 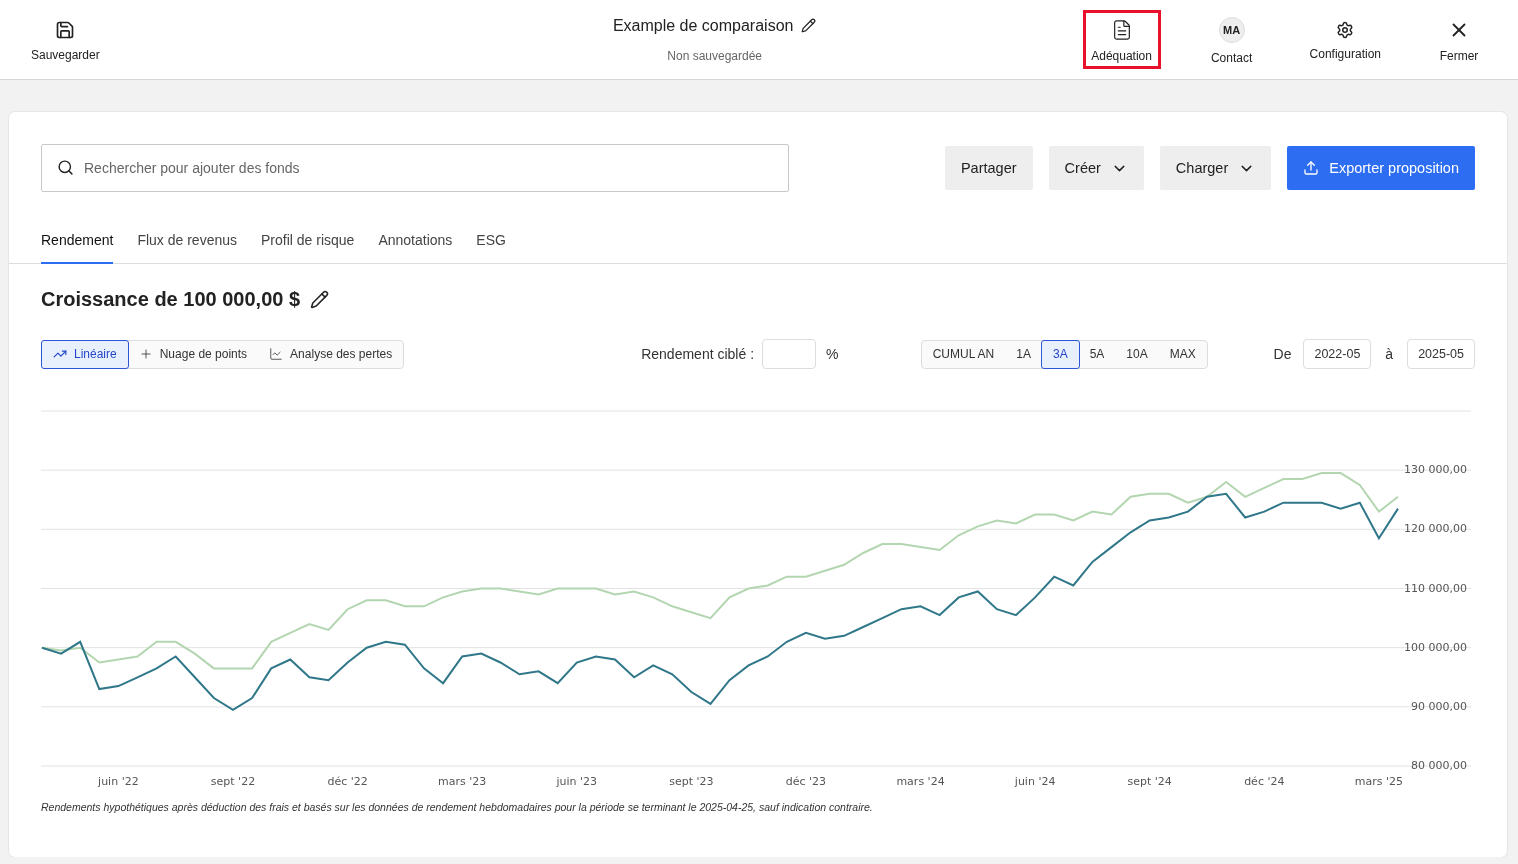 I want to click on search-field: Rechercher pour ajouter des fonds, so click(x=415, y=168).